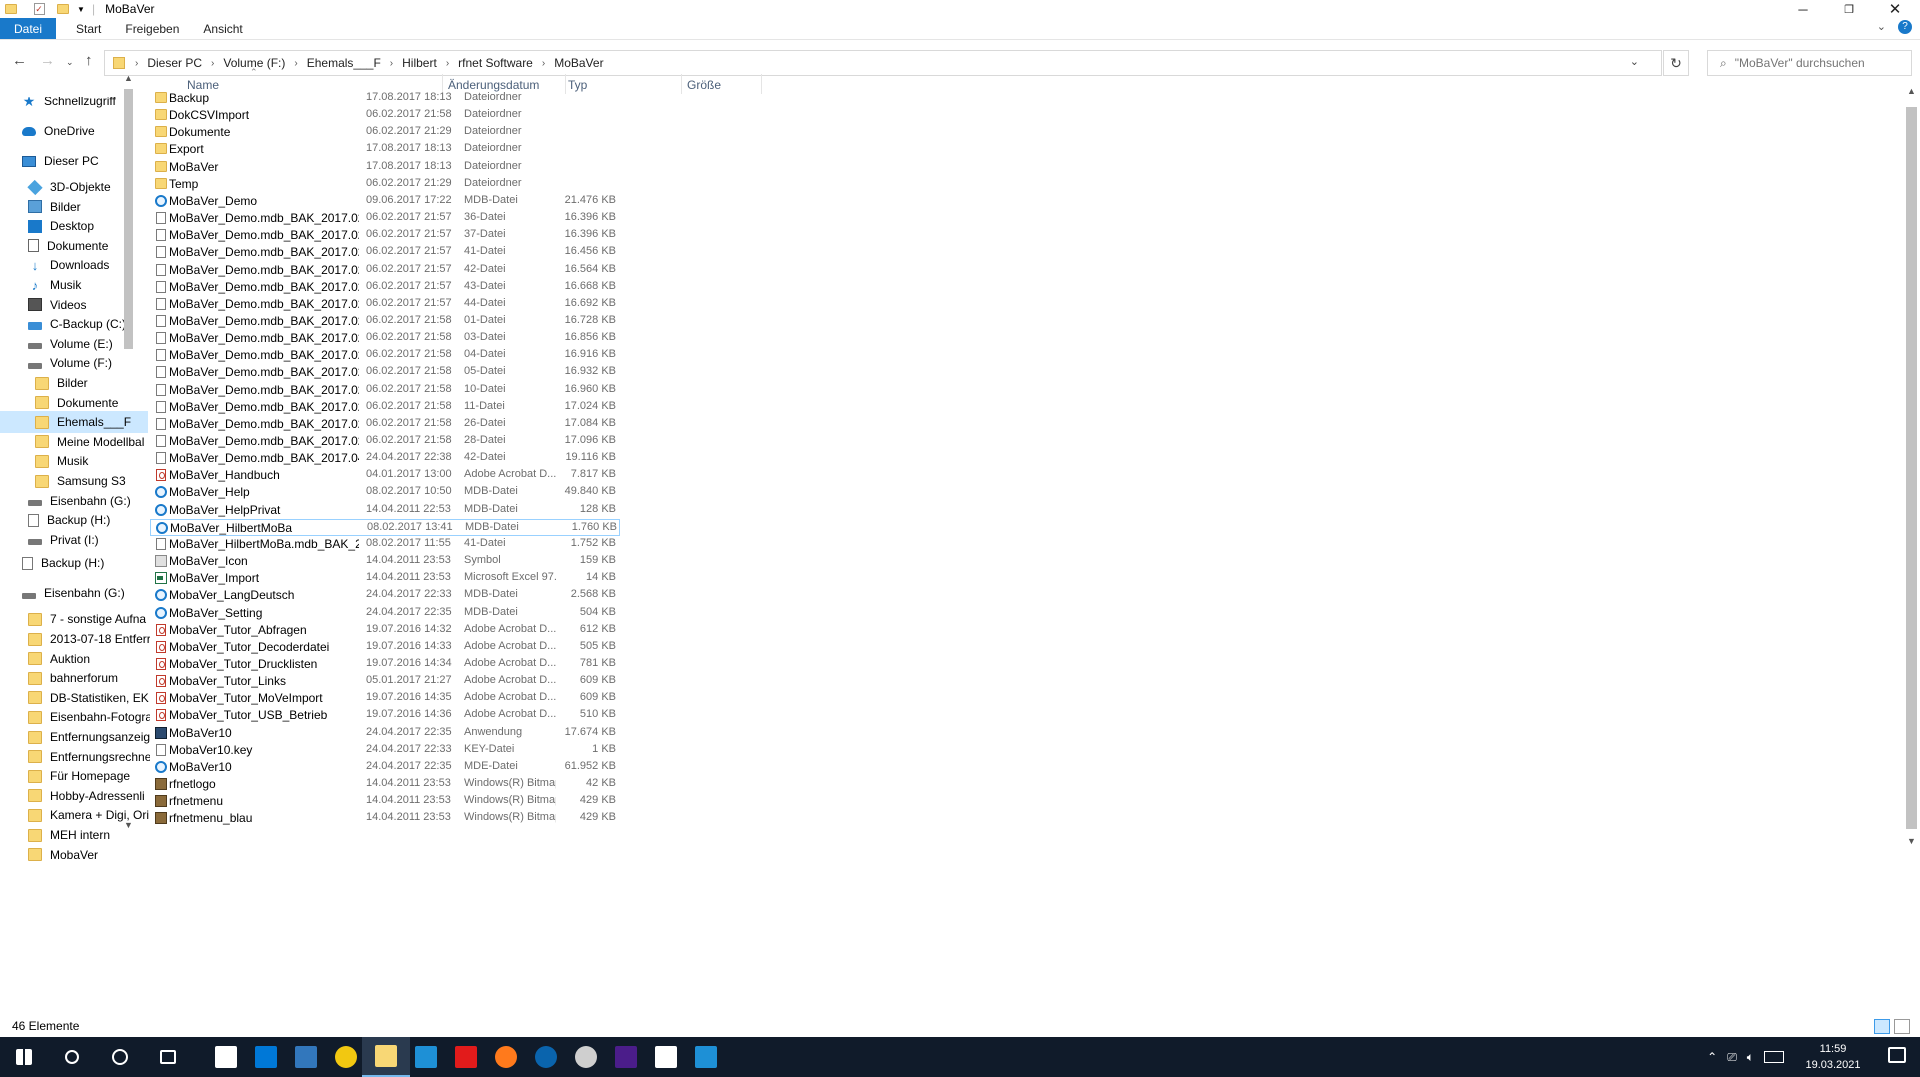  What do you see at coordinates (1911, 468) in the screenshot?
I see `file-list-scrollbar-thumb` at bounding box center [1911, 468].